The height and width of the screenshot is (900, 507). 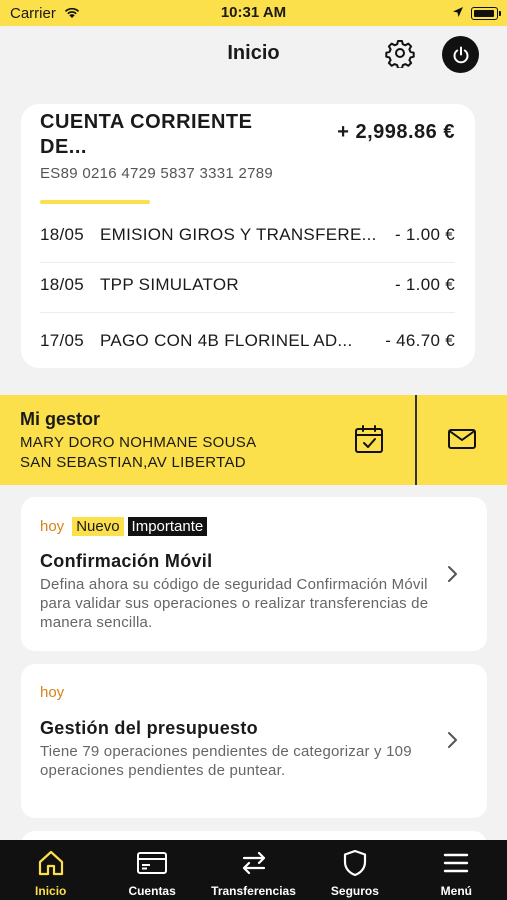 I want to click on tab-label: Seguros, so click(x=354, y=891).